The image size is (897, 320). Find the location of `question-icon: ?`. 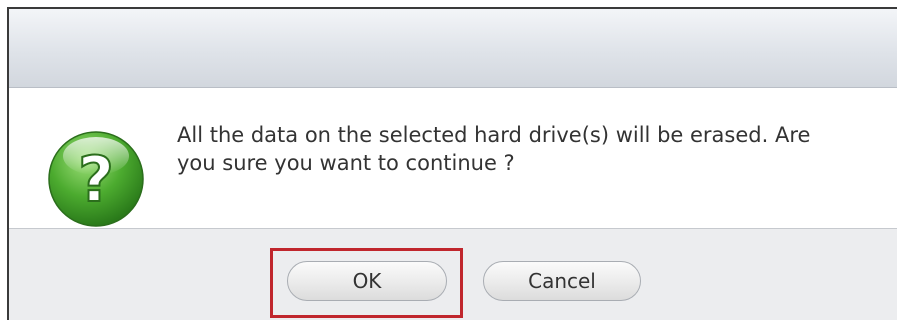

question-icon: ? is located at coordinates (96, 179).